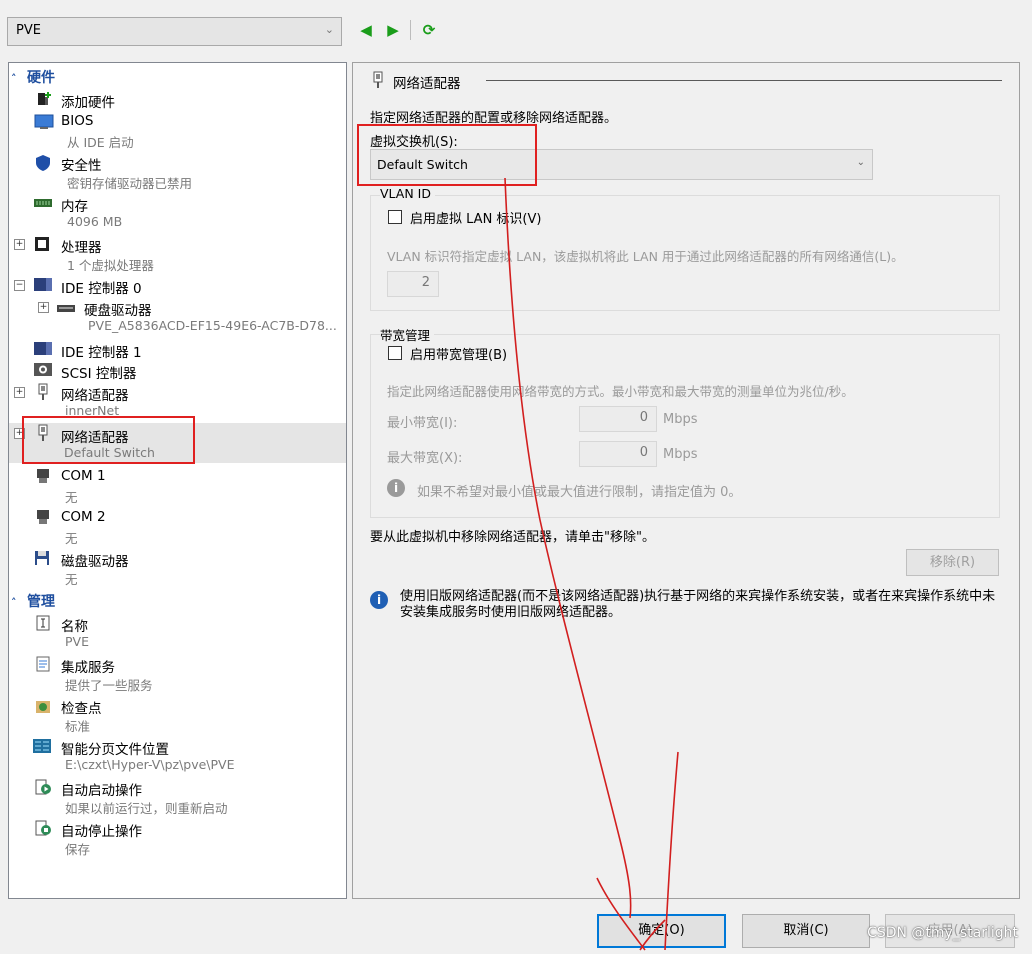  I want to click on watermark: CSDN @tmy_starlight, so click(942, 933).